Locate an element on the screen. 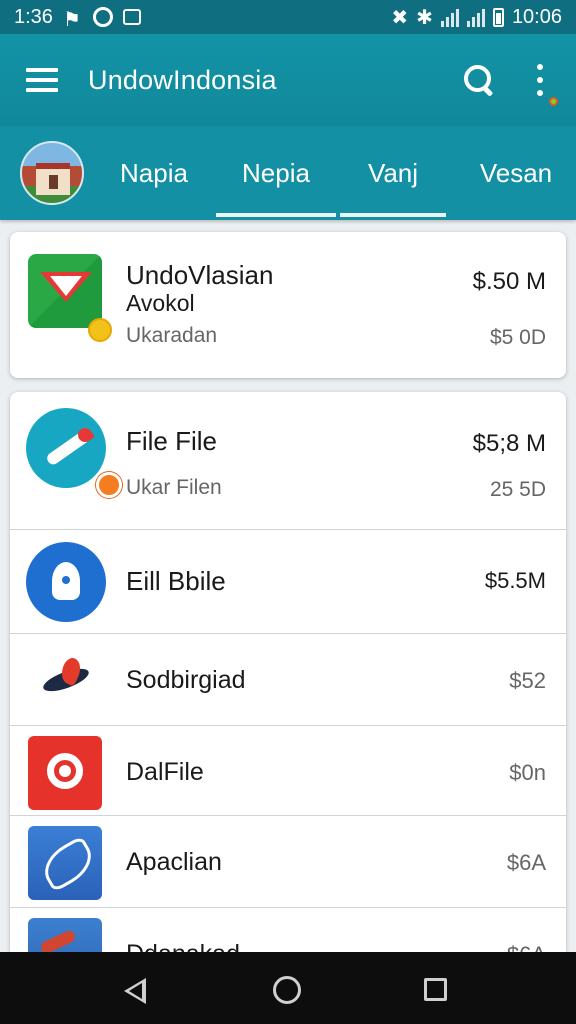 The width and height of the screenshot is (576, 1024). bluetooth-icon: ✱ is located at coordinates (424, 17).